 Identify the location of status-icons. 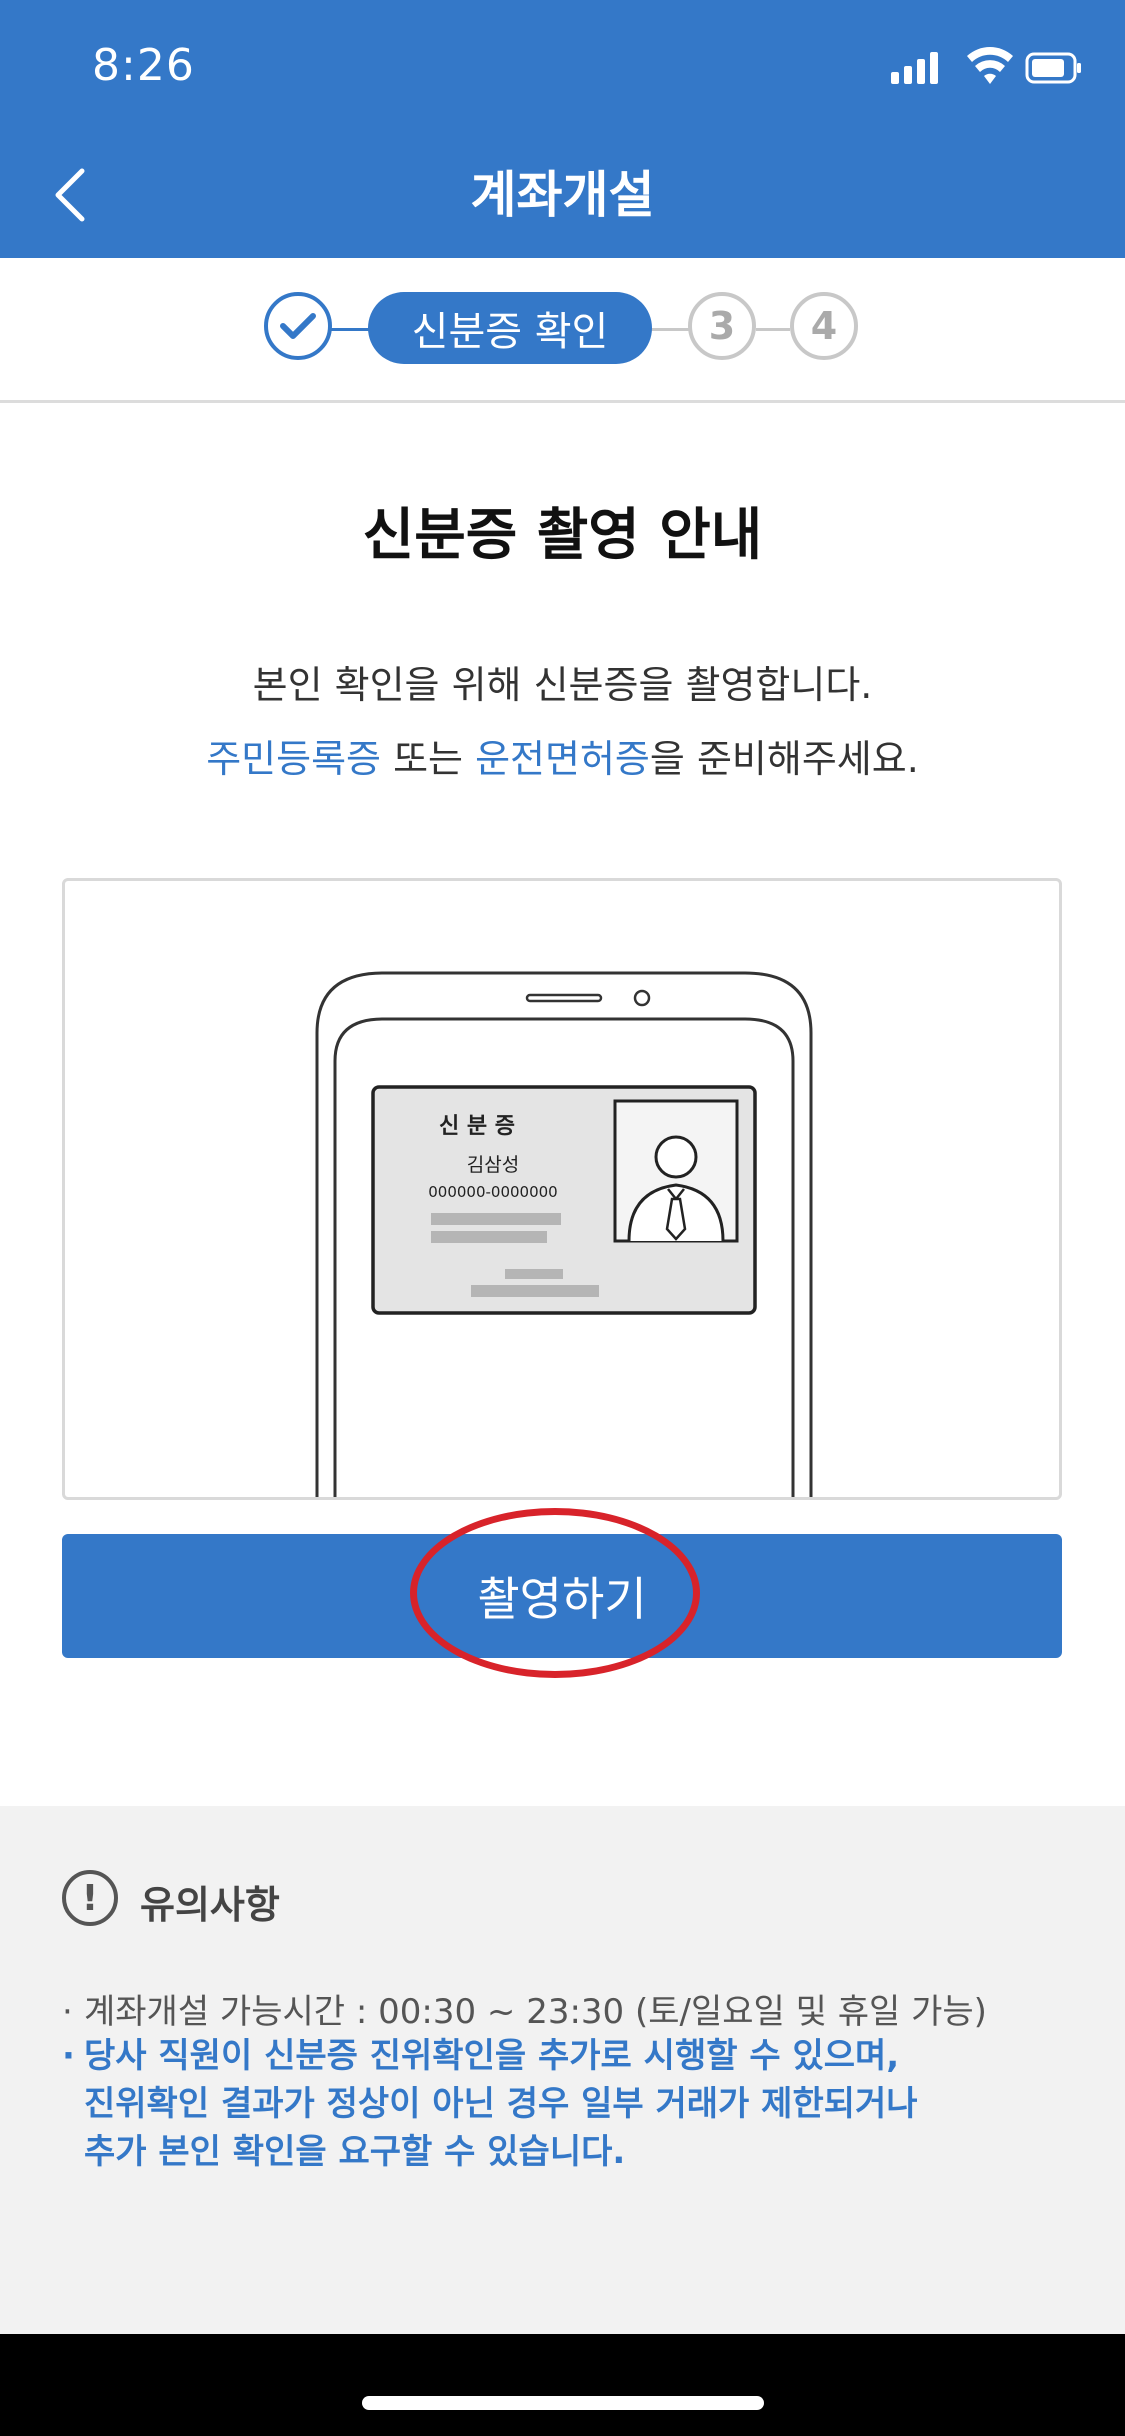
(986, 65).